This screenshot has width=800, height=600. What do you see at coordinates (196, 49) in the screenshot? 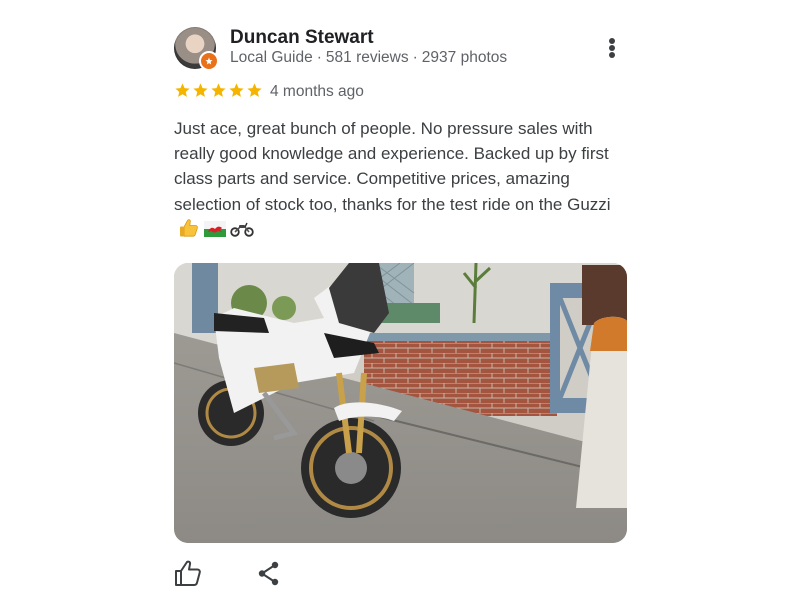
I see `reviewer-avatar` at bounding box center [196, 49].